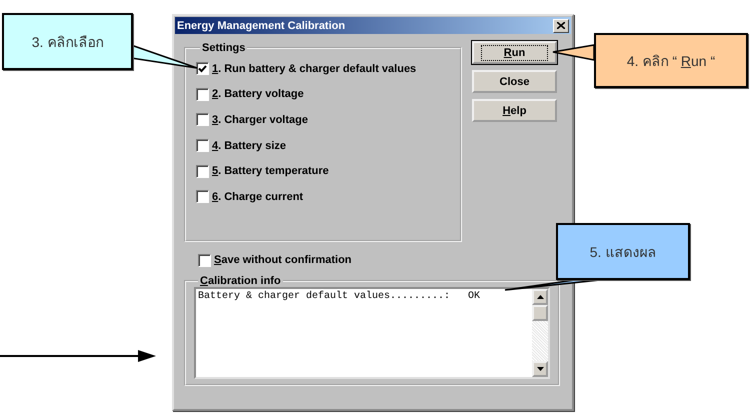 The height and width of the screenshot is (414, 752). I want to click on checkbox-label: 5. Battery temperature, so click(270, 171).